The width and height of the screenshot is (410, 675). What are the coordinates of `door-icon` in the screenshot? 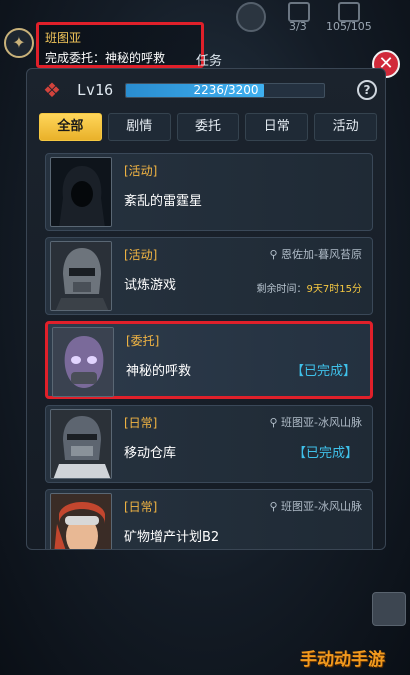 It's located at (299, 12).